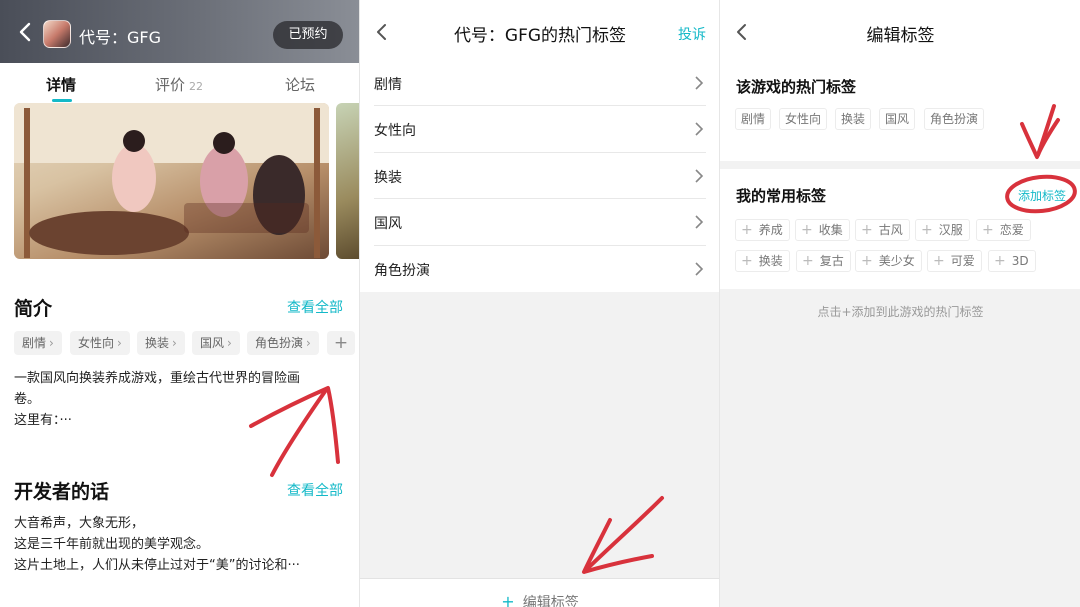 The image size is (1080, 607). Describe the element at coordinates (550, 601) in the screenshot. I see `edit-tags-label: 编辑标签` at that location.